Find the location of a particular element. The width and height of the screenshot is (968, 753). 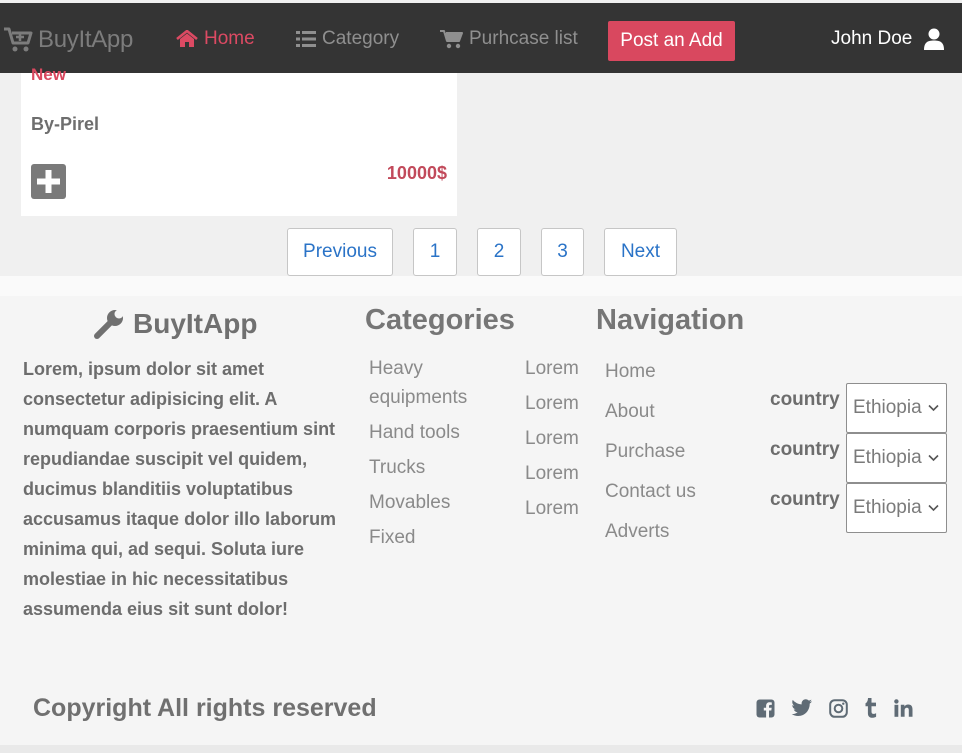

nav-purchase-list: Purhcase list is located at coordinates (509, 39).